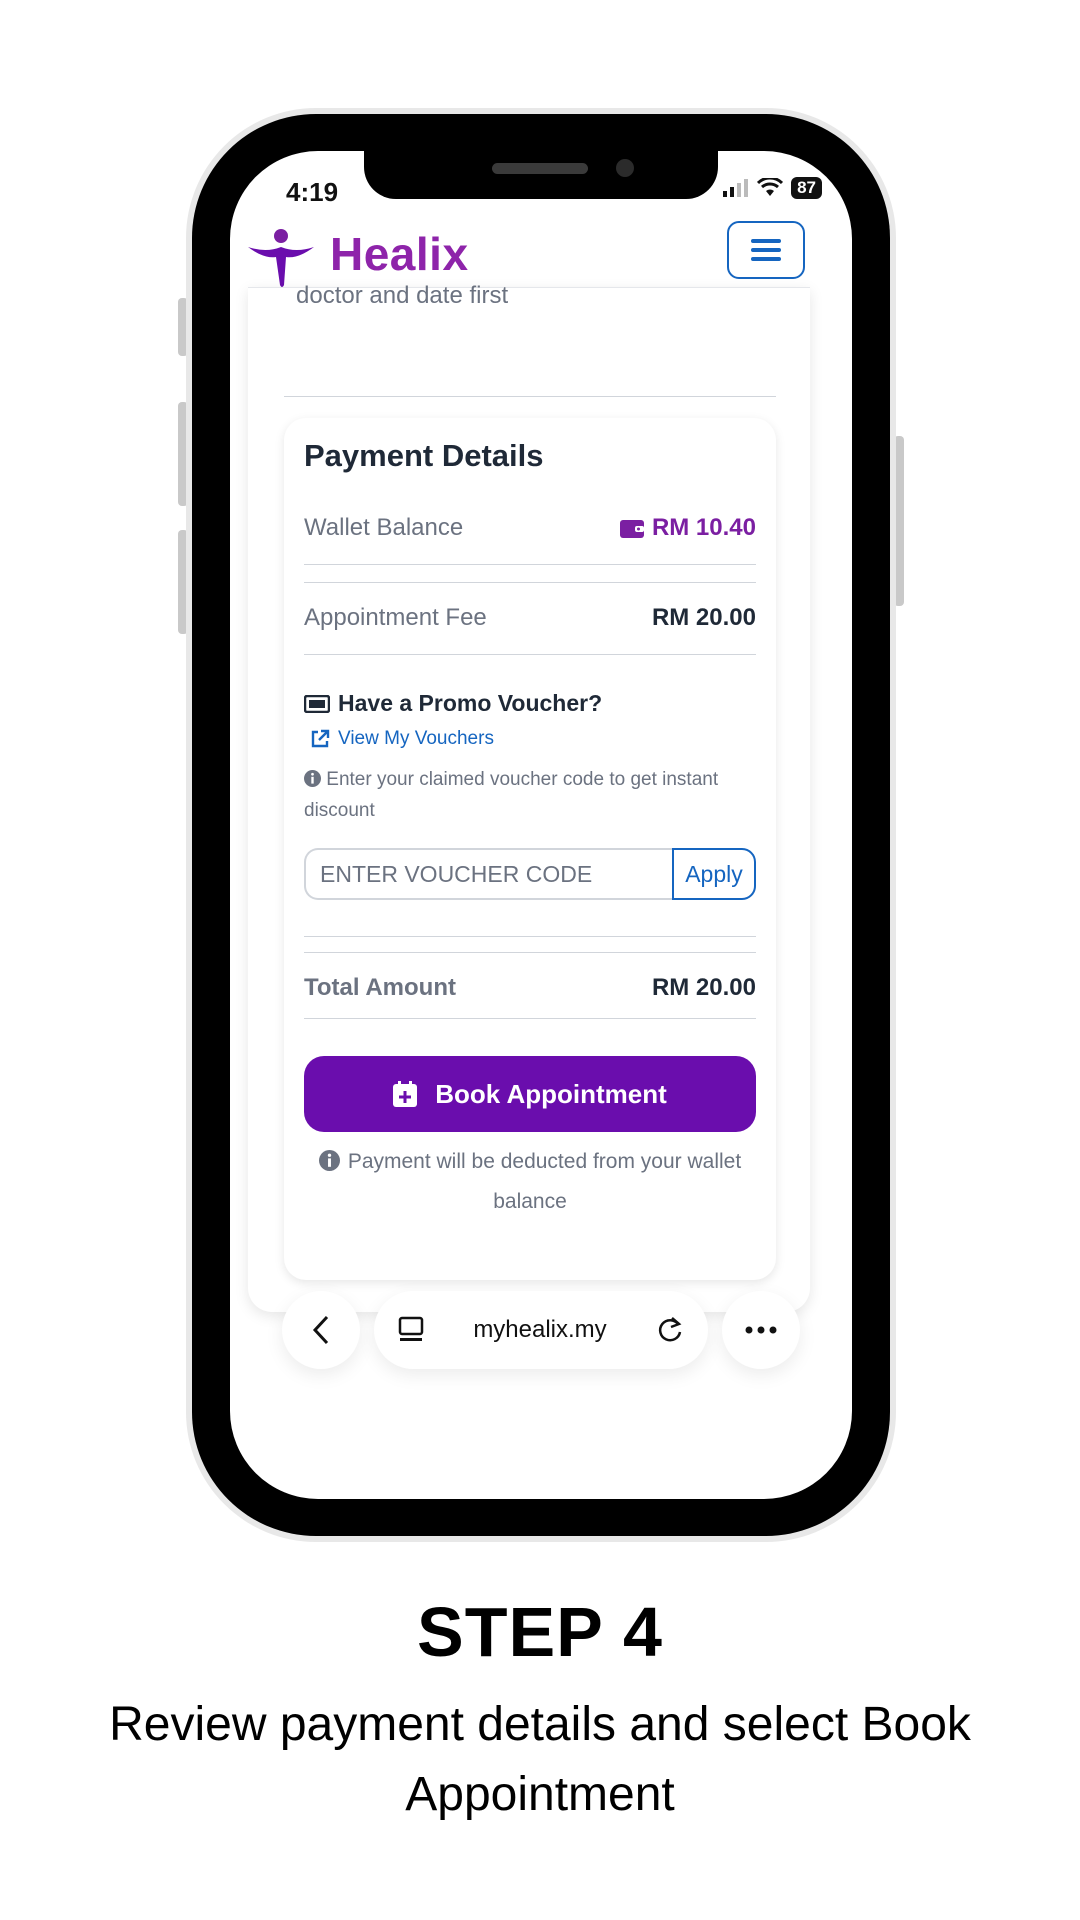 This screenshot has width=1080, height=1920. What do you see at coordinates (399, 254) in the screenshot?
I see `brand-name: Healix` at bounding box center [399, 254].